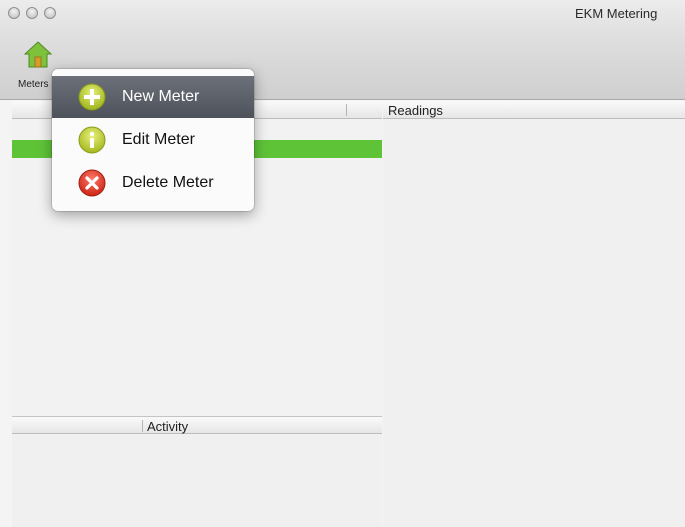 This screenshot has width=685, height=527. I want to click on activity-list, so click(197, 480).